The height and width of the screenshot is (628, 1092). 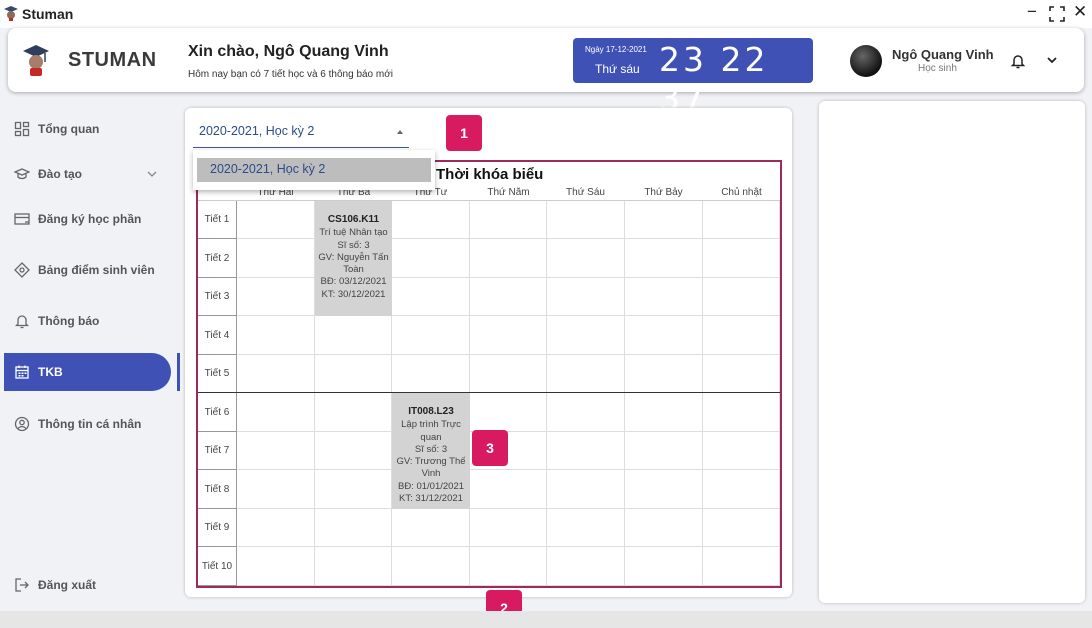 What do you see at coordinates (943, 54) in the screenshot?
I see `user-name: Ngô Quang Vinh` at bounding box center [943, 54].